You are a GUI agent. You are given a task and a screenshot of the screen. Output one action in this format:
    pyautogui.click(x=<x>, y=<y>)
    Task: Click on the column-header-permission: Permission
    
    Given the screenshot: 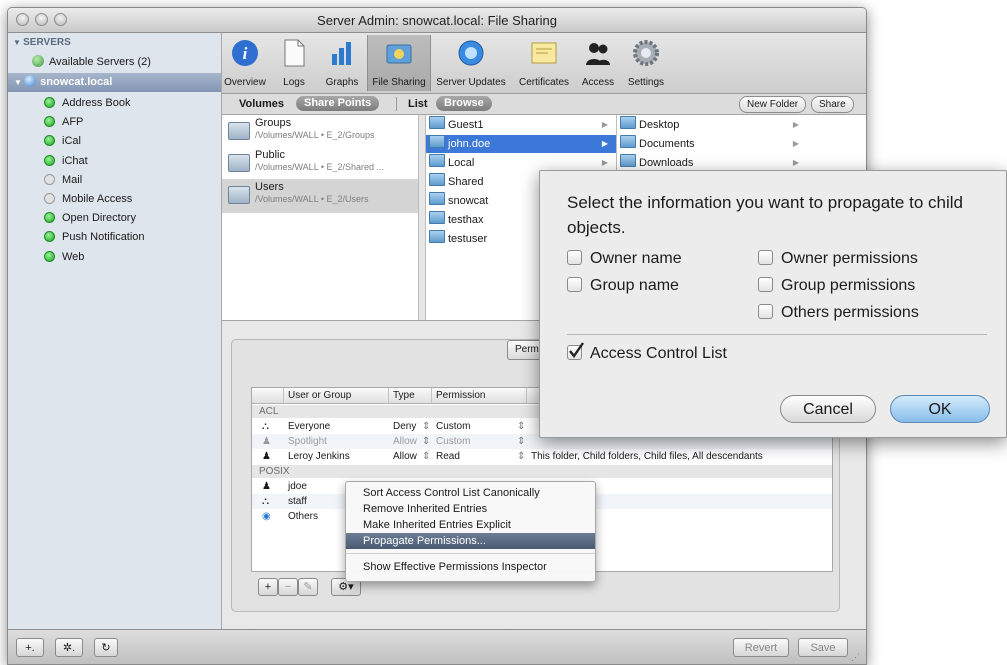 What is the action you would take?
    pyautogui.click(x=479, y=396)
    